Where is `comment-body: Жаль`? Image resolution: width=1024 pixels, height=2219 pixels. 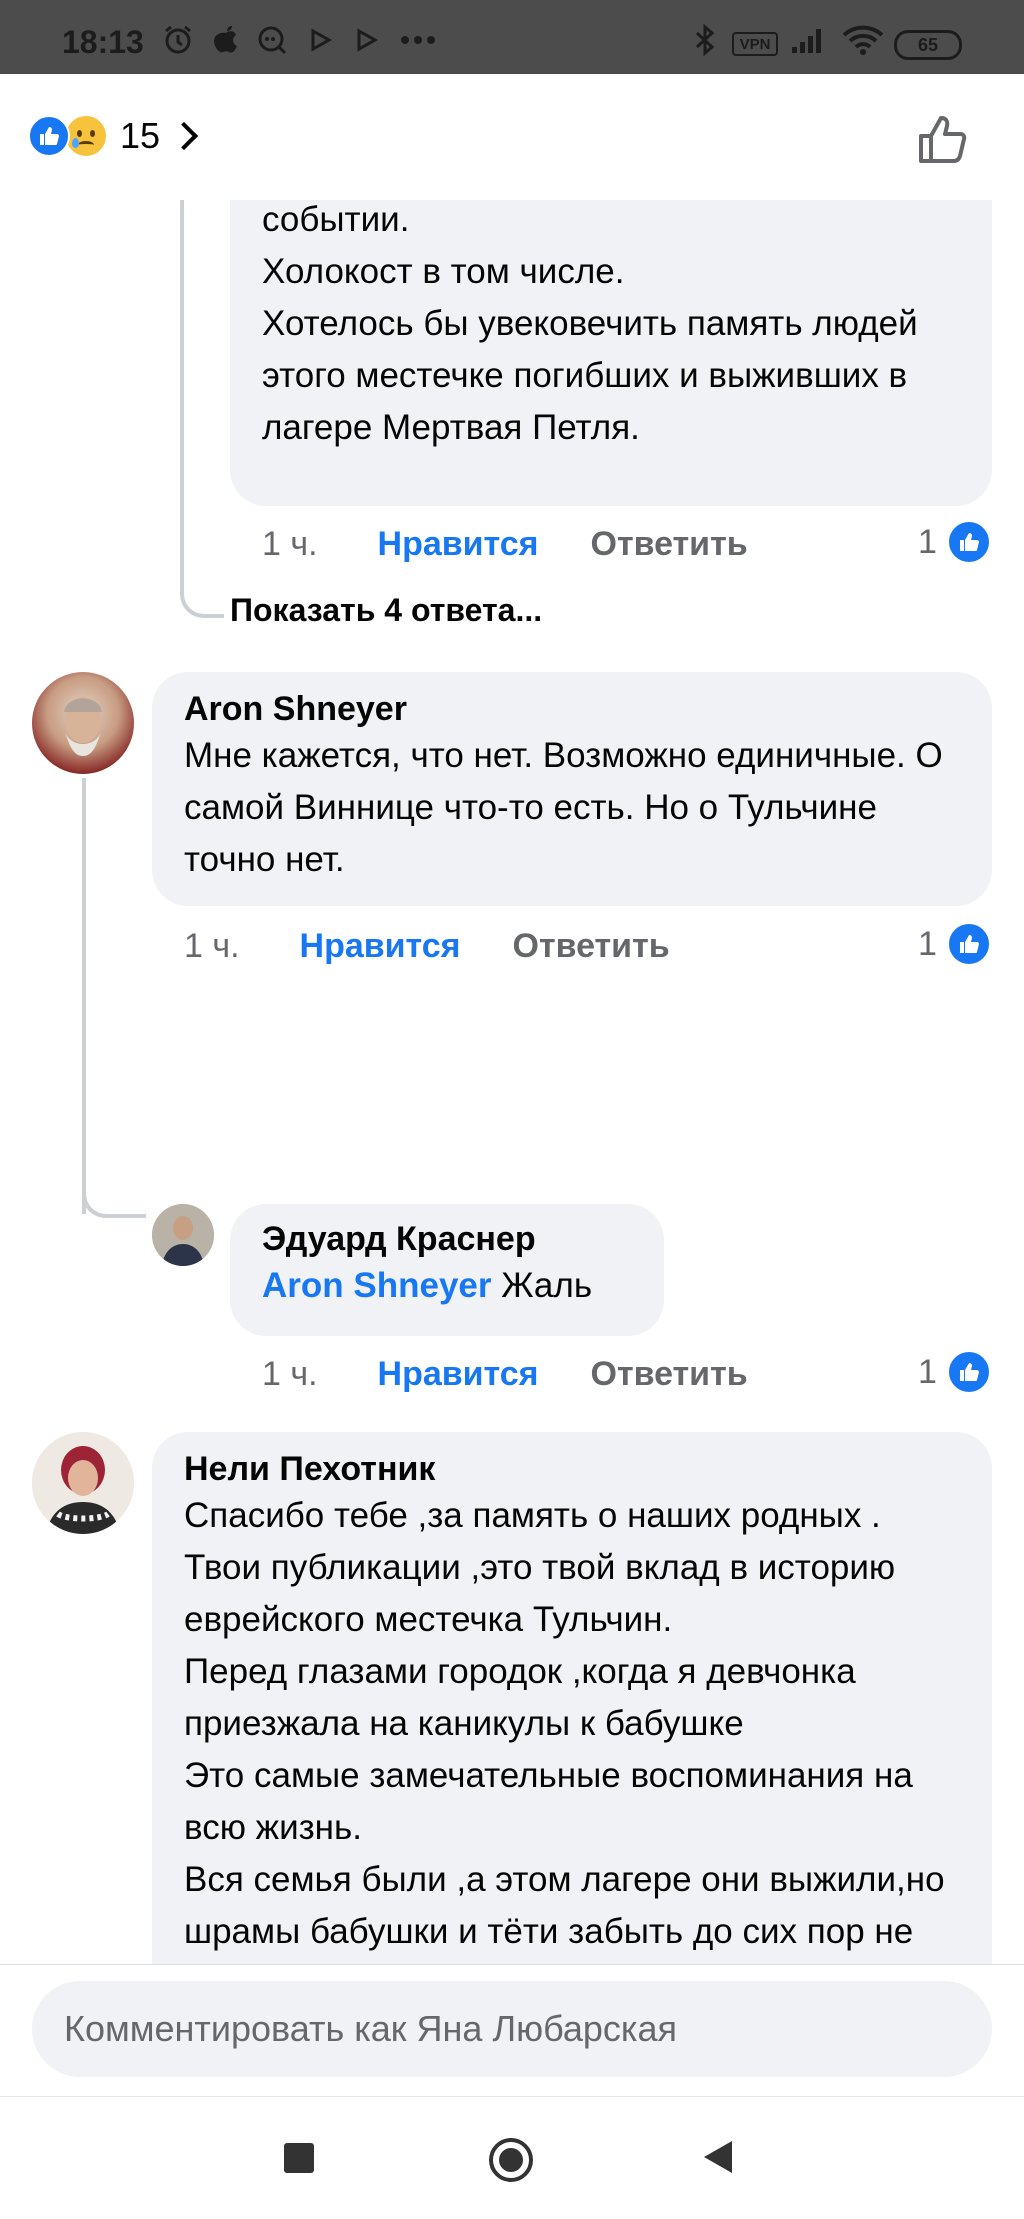
comment-body: Жаль is located at coordinates (542, 1285).